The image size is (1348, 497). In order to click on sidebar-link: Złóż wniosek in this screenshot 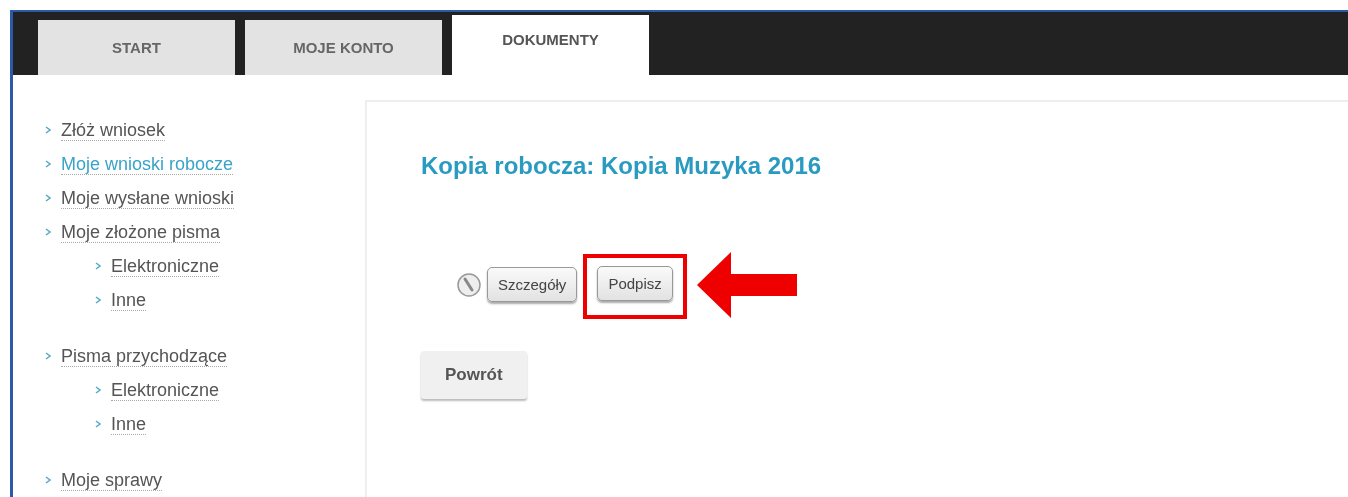, I will do `click(113, 130)`.